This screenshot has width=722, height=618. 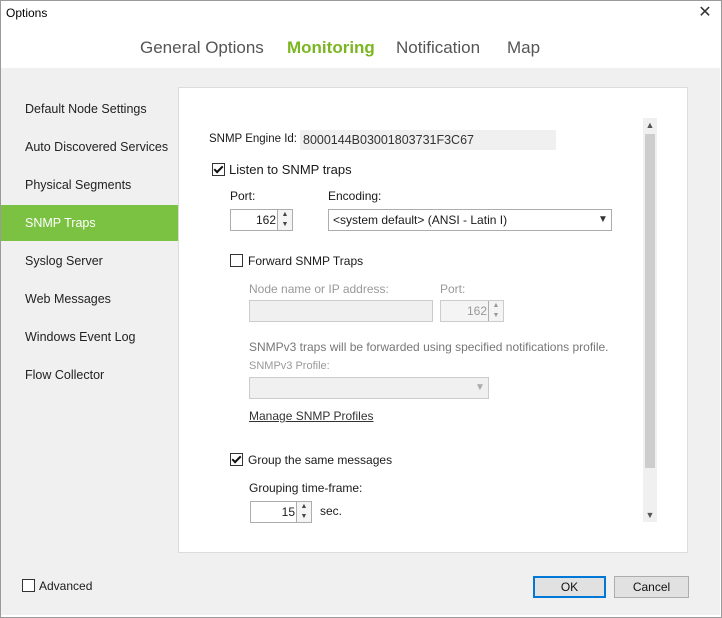 What do you see at coordinates (89, 299) in the screenshot?
I see `sidebar-item-web-messages: Web Messages` at bounding box center [89, 299].